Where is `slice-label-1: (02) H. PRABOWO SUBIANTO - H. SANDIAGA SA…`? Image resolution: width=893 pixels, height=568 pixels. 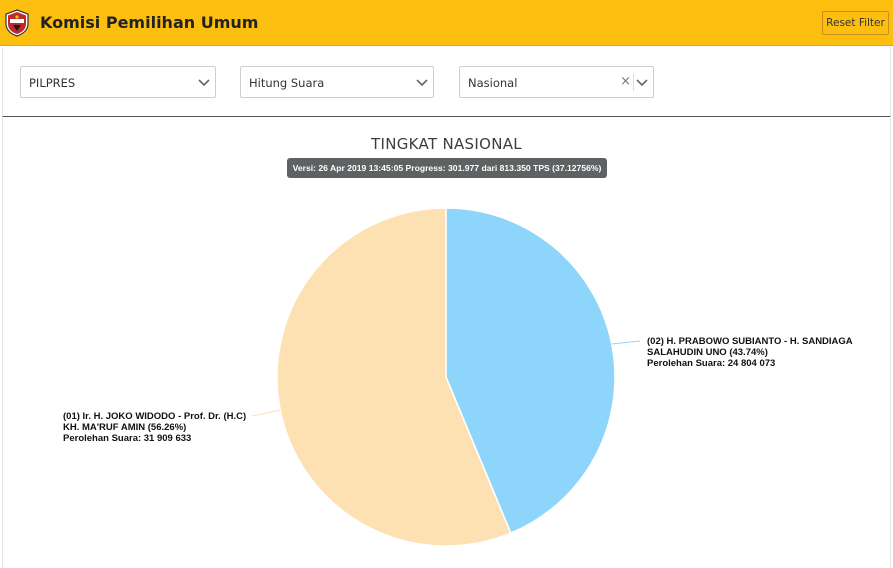
slice-label-1: (02) H. PRABOWO SUBIANTO - H. SANDIAGA SA… is located at coordinates (750, 352).